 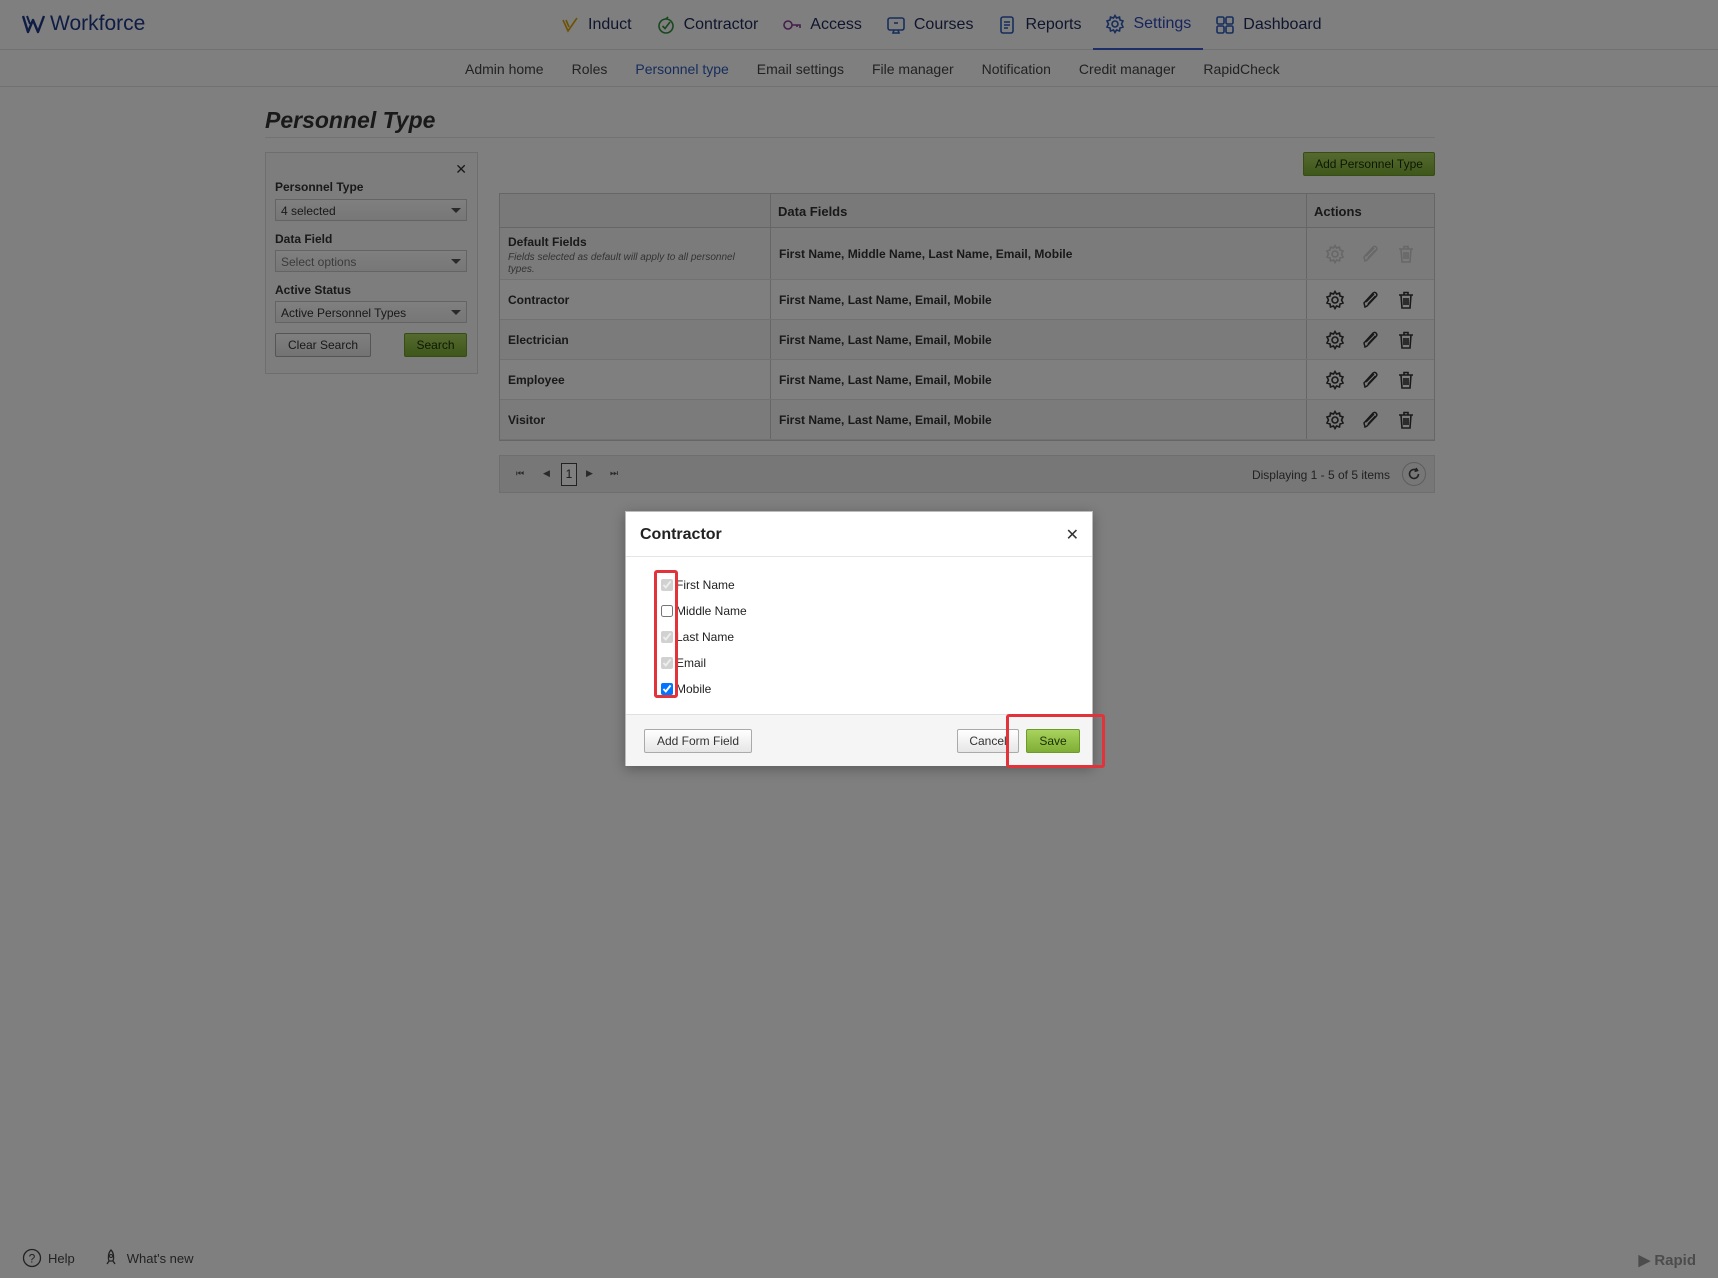 I want to click on field-label: Email, so click(x=691, y=663).